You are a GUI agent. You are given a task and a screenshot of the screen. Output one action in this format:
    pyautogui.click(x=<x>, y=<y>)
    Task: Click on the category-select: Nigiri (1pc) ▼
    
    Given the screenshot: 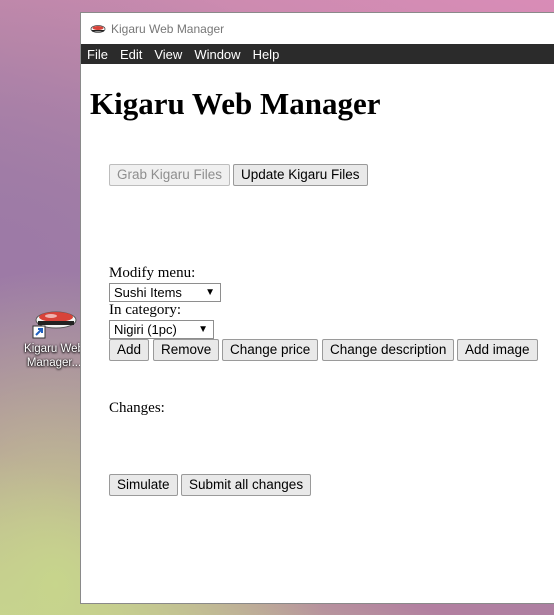 What is the action you would take?
    pyautogui.click(x=161, y=329)
    